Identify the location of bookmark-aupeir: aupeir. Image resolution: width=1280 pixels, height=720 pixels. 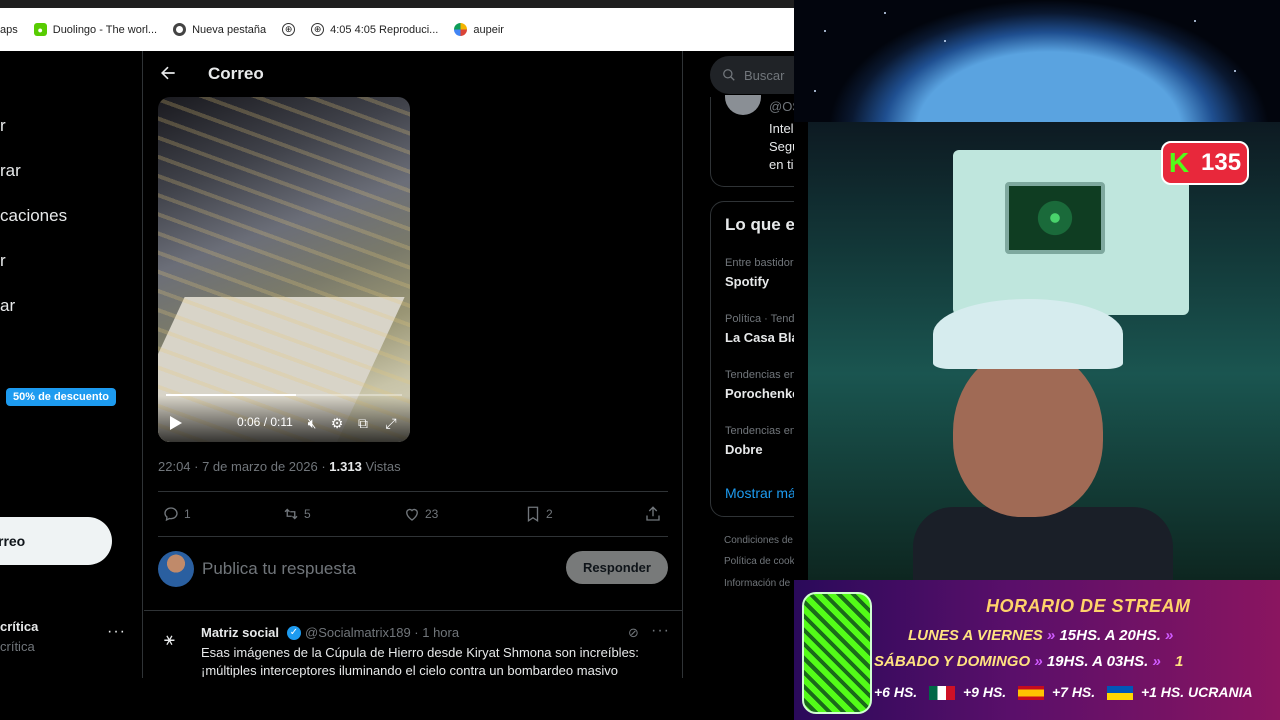
(479, 29).